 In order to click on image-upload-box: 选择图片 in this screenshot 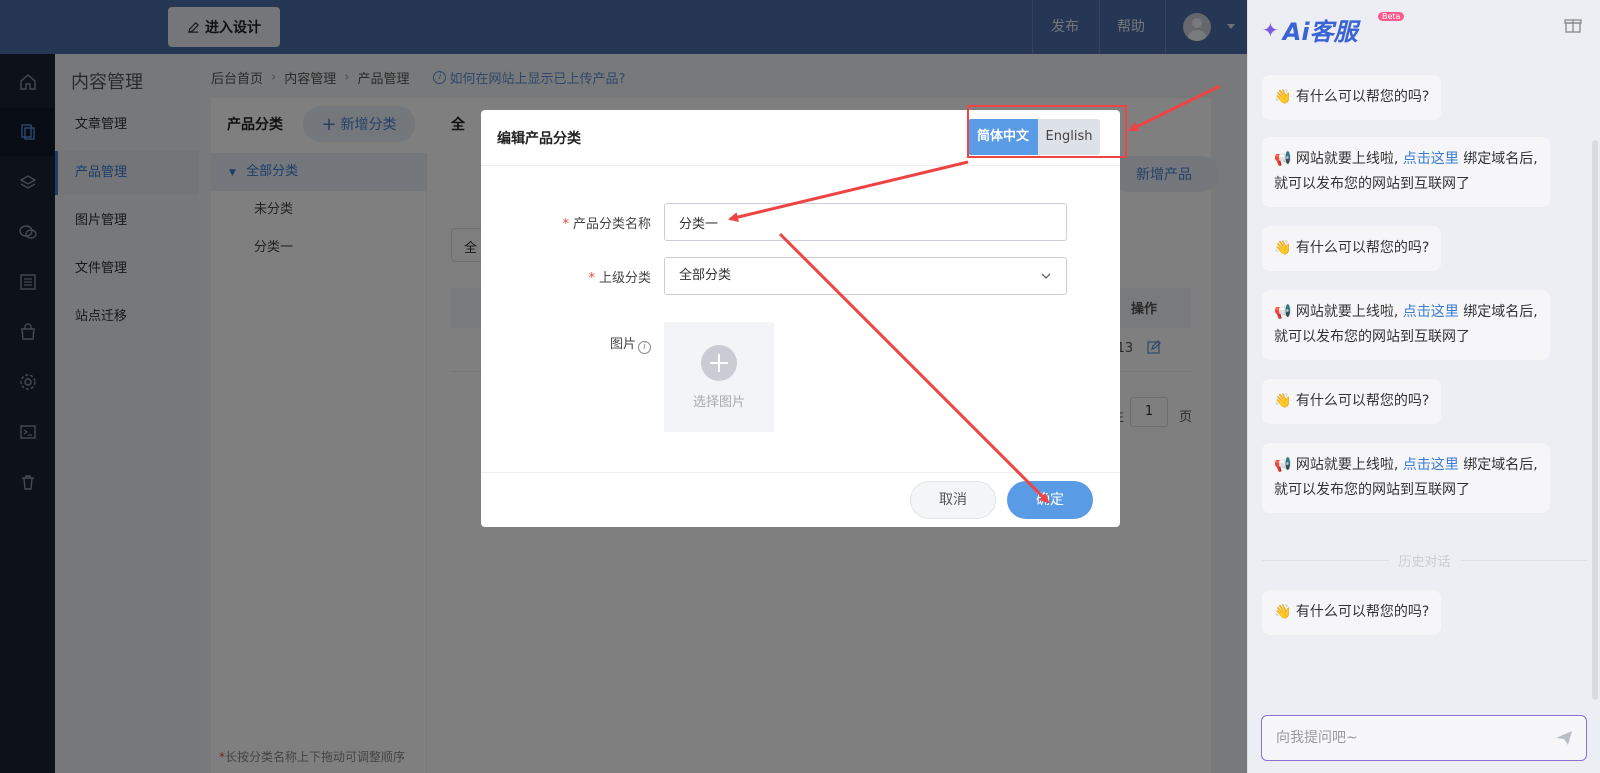, I will do `click(719, 377)`.